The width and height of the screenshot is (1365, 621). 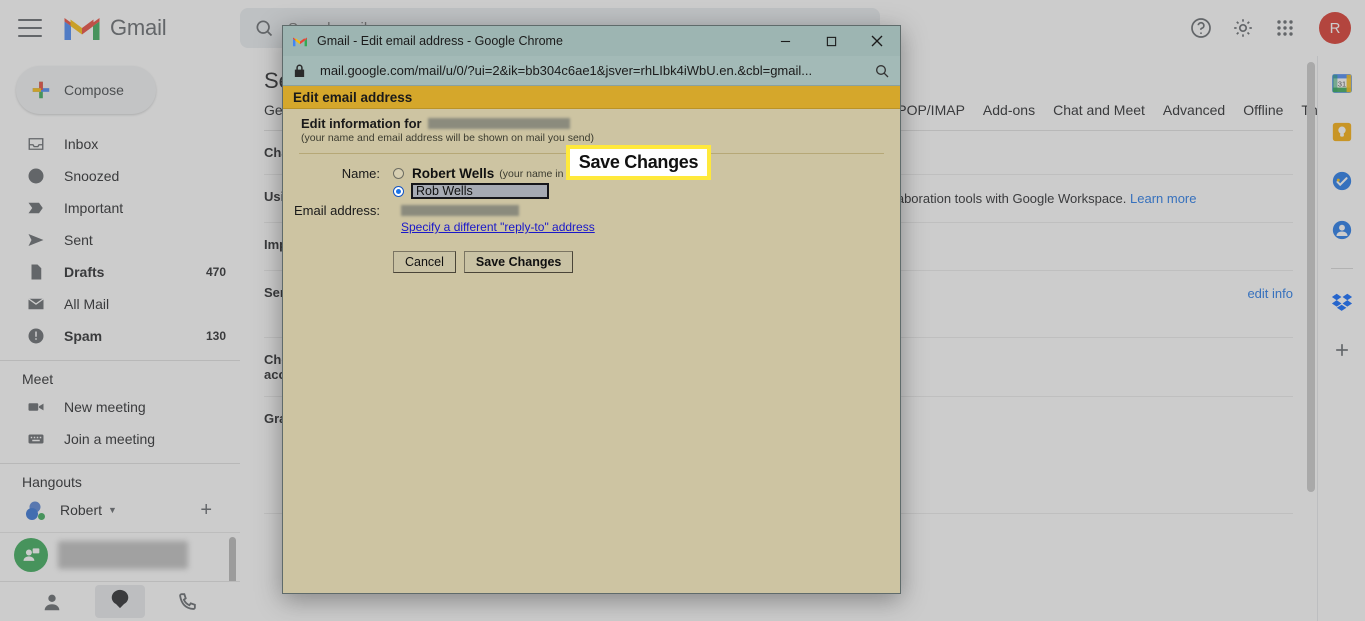 I want to click on google-calendar-icon: 31, so click(x=1342, y=85).